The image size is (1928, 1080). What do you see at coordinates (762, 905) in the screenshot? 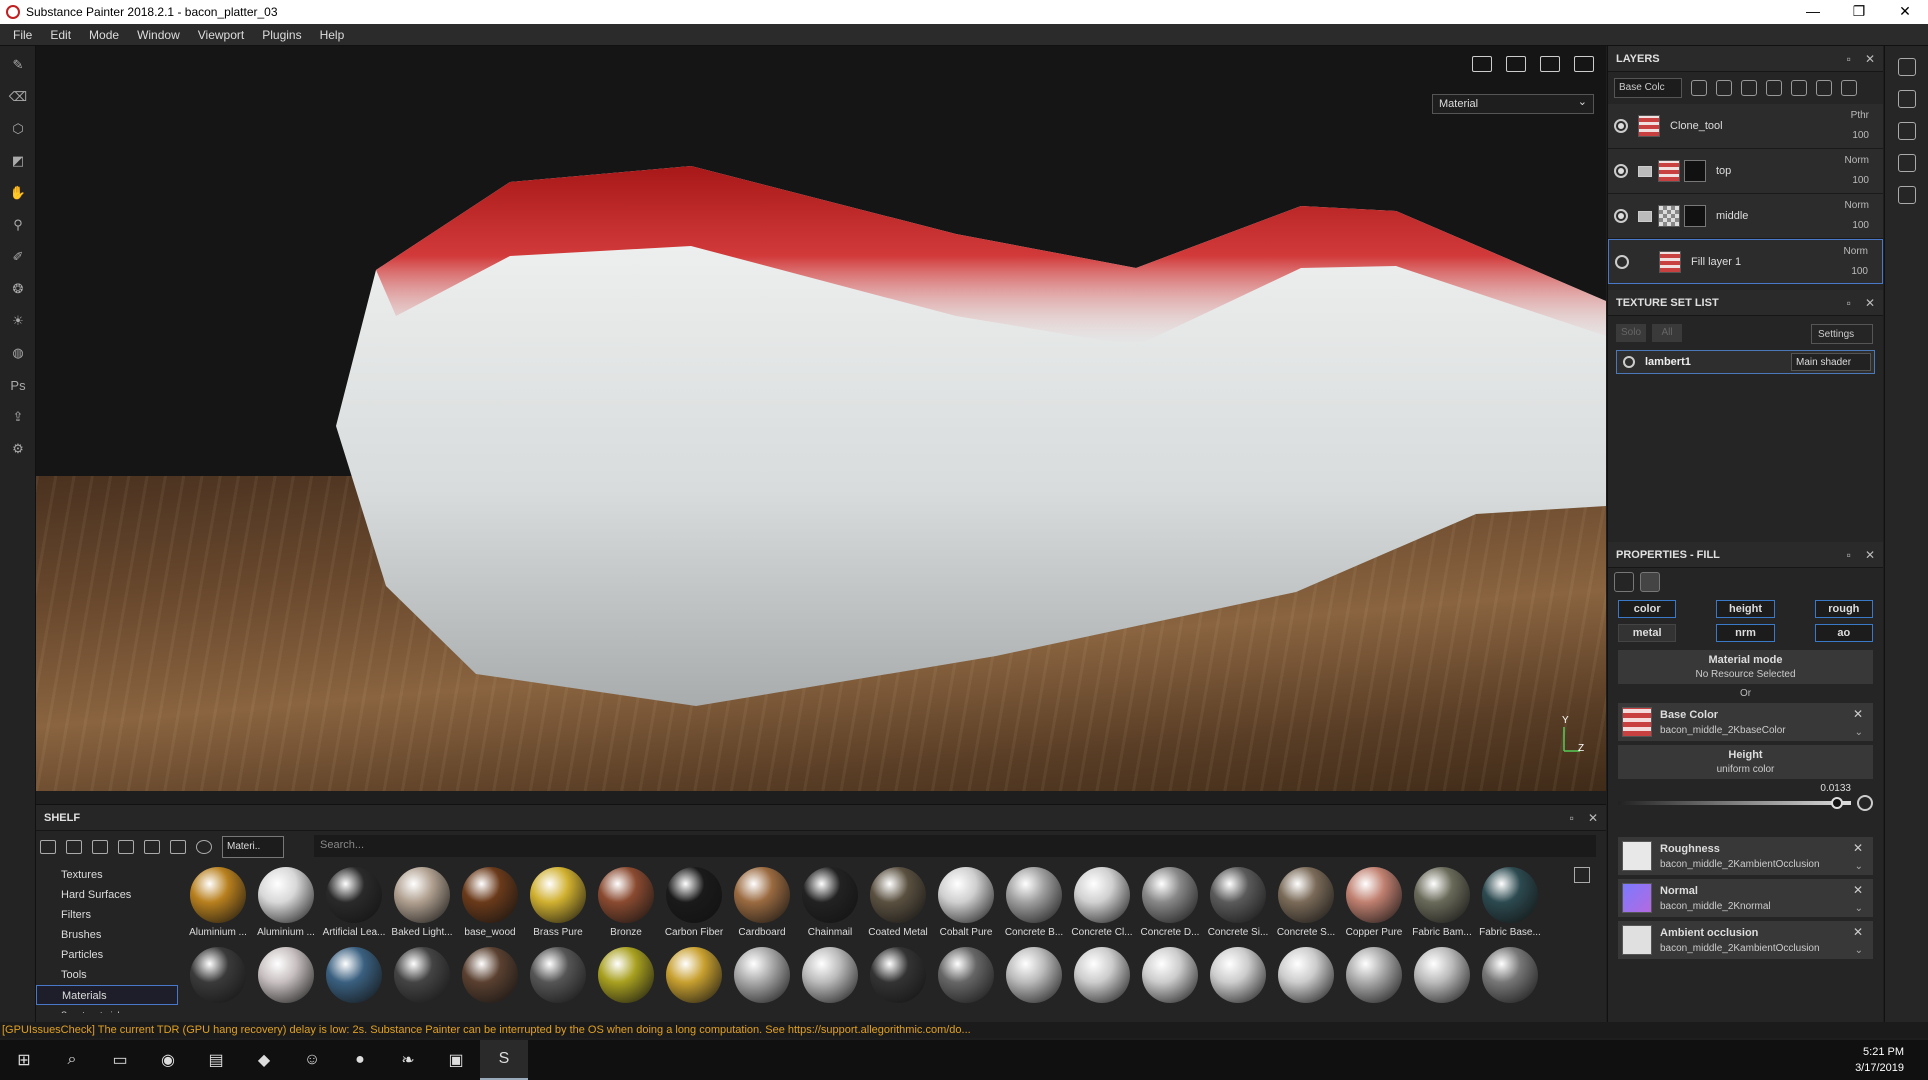
I see `material-item: Cardboard` at bounding box center [762, 905].